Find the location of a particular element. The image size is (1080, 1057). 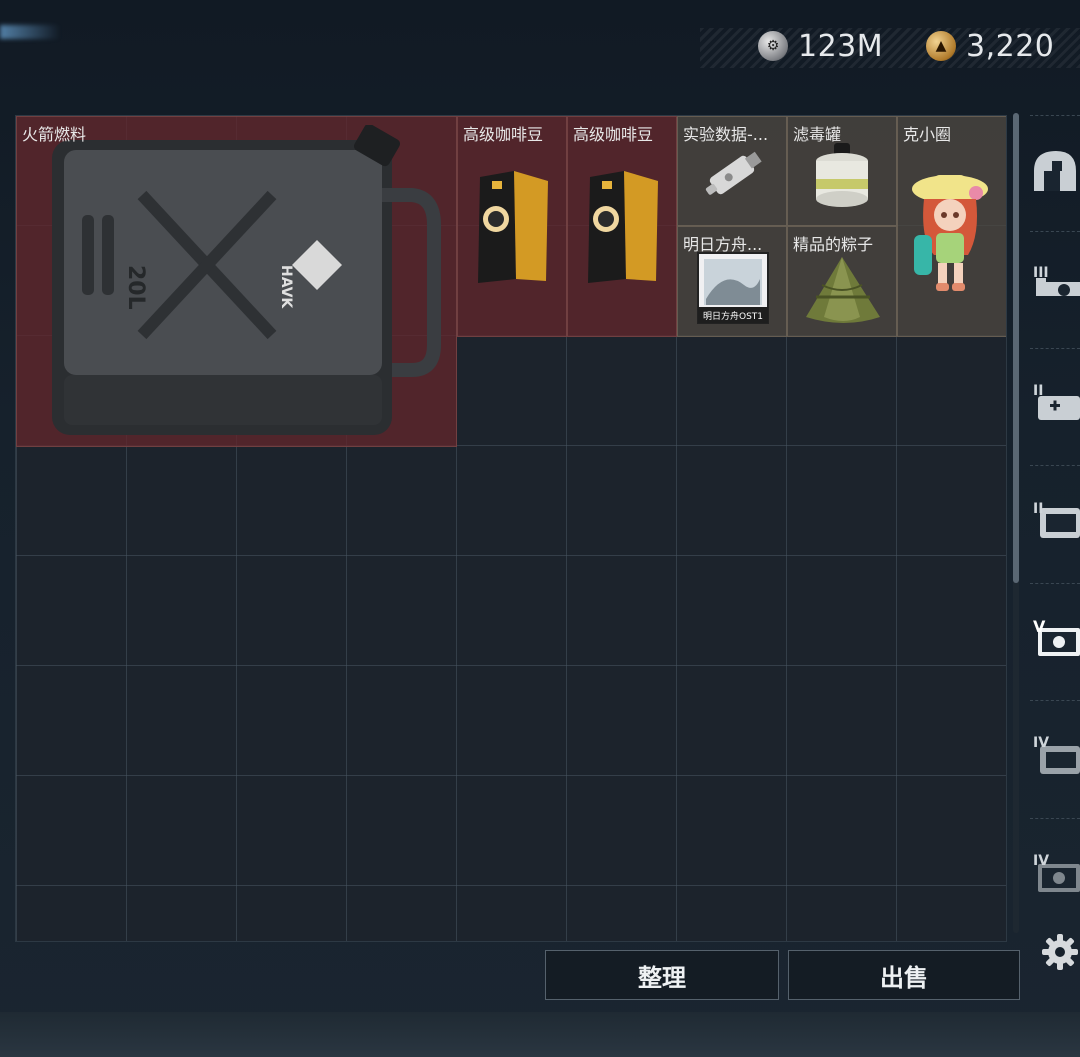

equipment-side-panel: III II II V IV IV is located at coordinates (1055, 525).